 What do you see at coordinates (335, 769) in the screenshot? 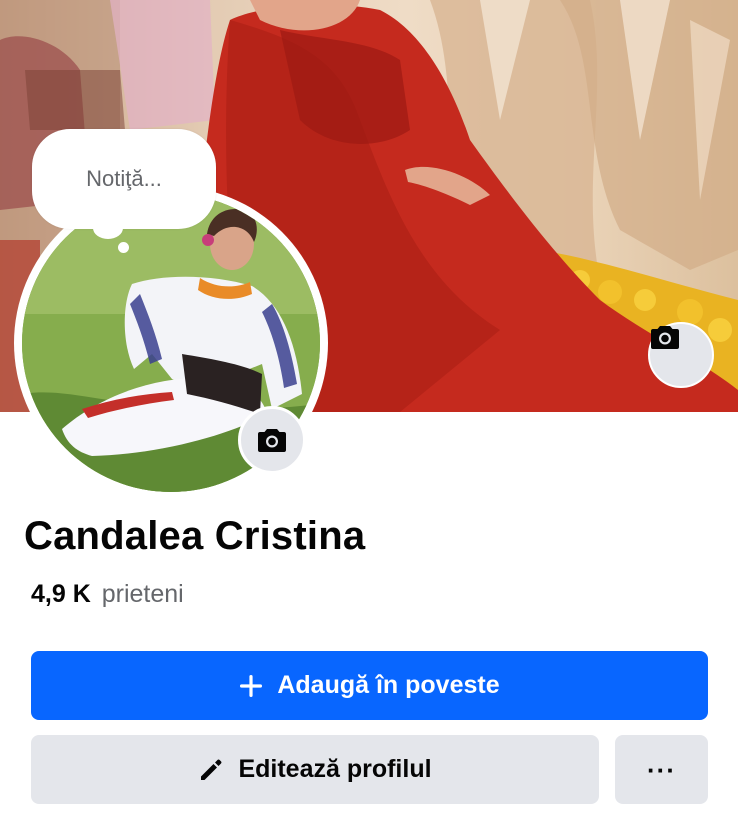
I see `edit-profile-label: Editează profilul` at bounding box center [335, 769].